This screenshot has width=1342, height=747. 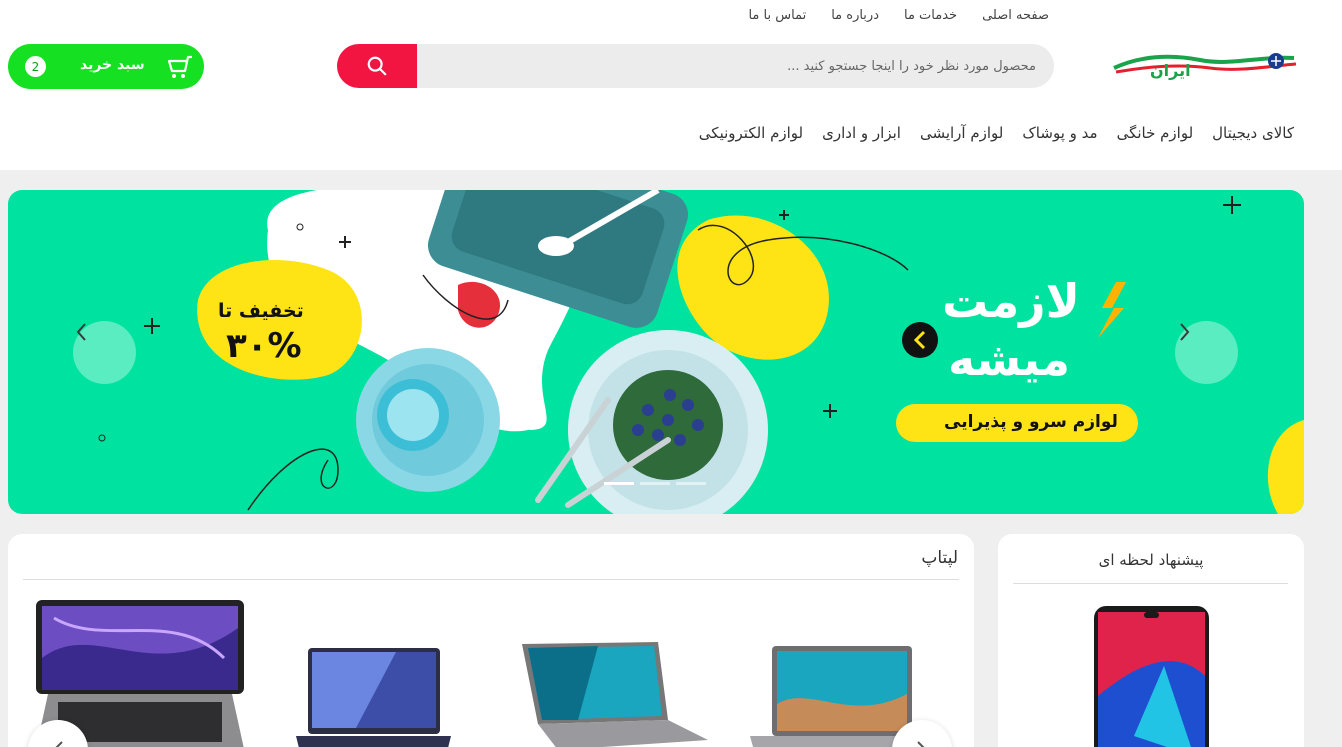 I want to click on top-link-contact: تماس با ما, so click(x=777, y=15).